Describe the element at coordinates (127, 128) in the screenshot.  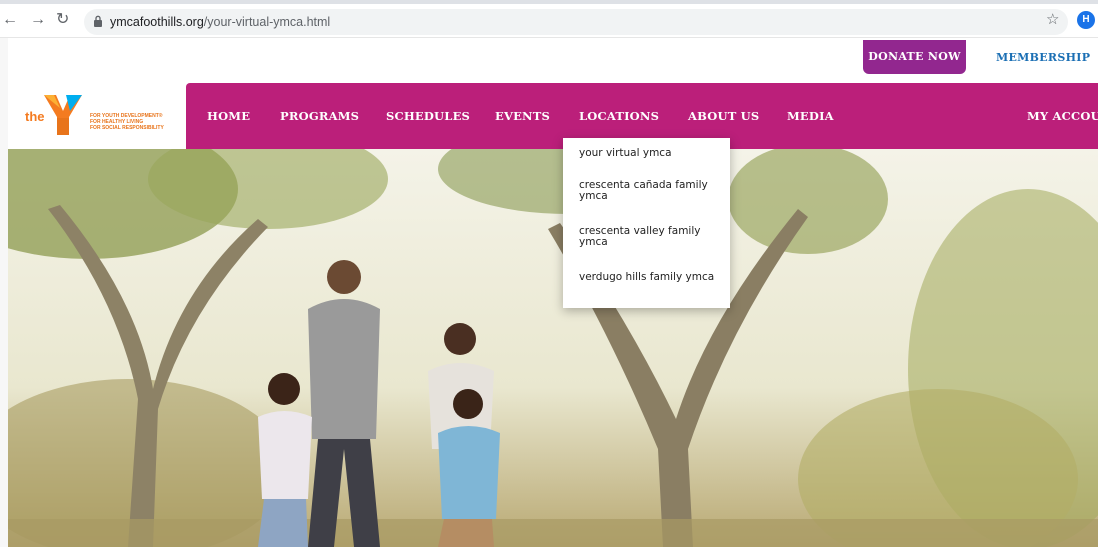
I see `tagline-line-3: FOR SOCIAL RESPONSIBILITY` at that location.